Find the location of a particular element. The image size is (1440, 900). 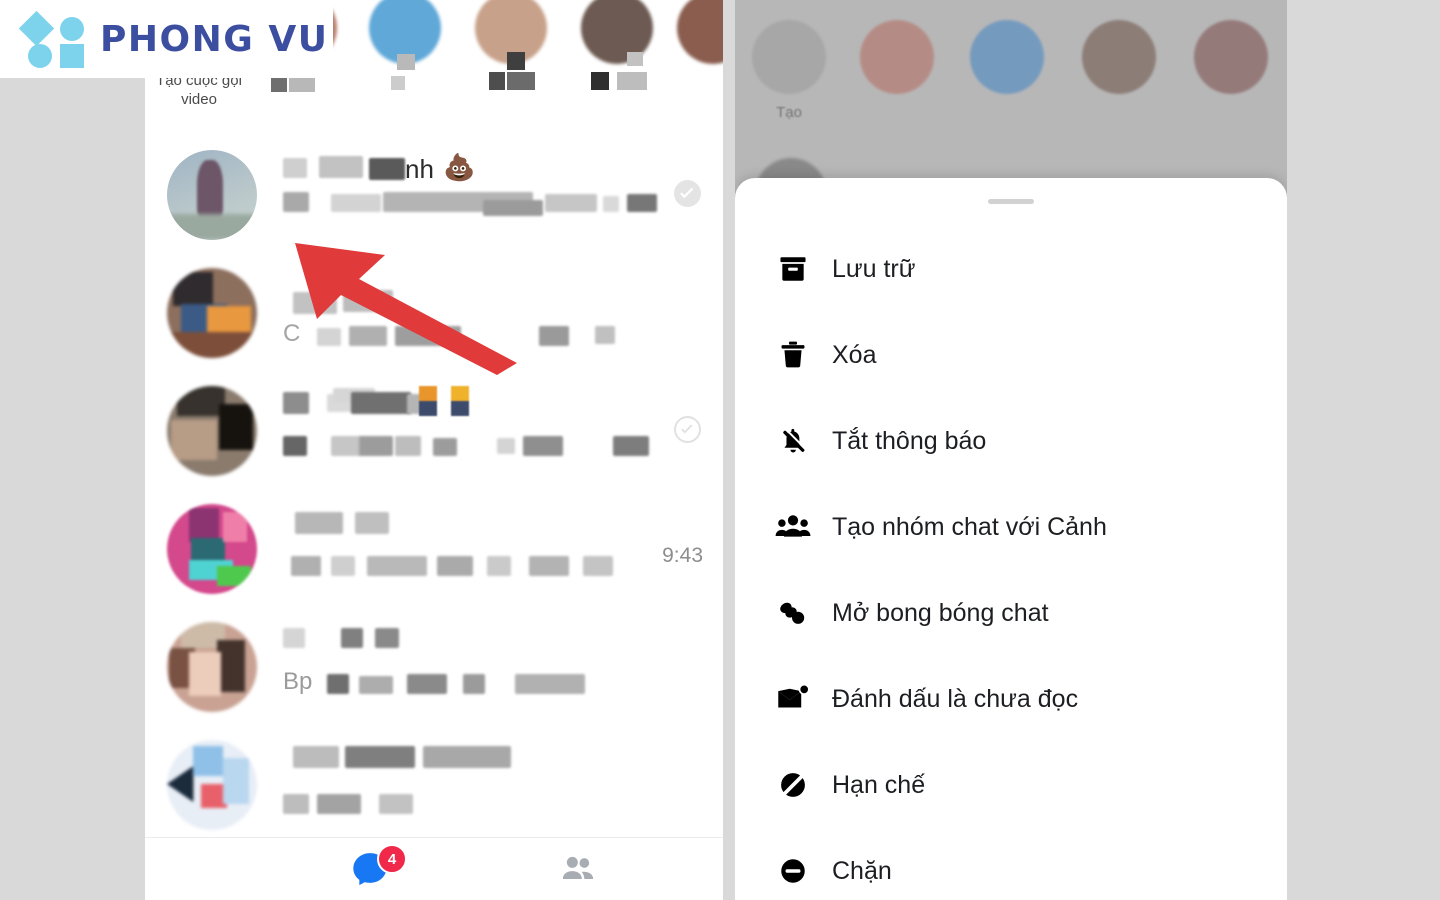

chat-preview-fragment: Bp is located at coordinates (298, 681).